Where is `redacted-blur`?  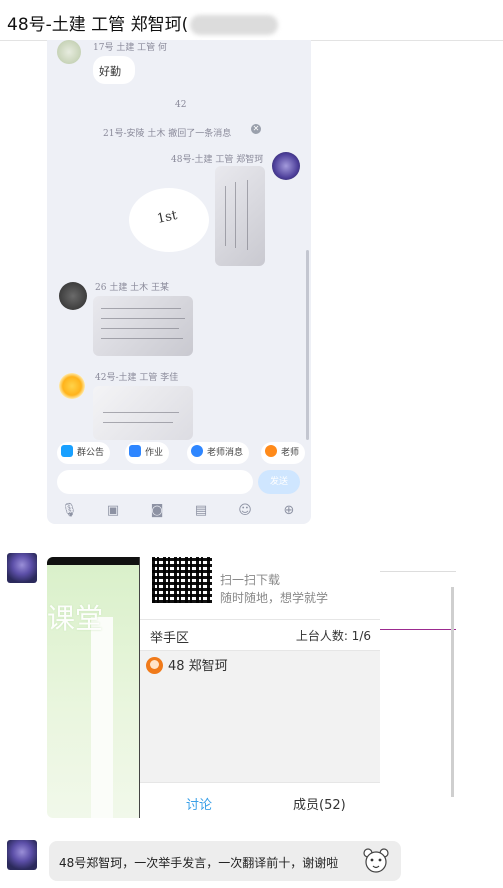
redacted-blur is located at coordinates (234, 25).